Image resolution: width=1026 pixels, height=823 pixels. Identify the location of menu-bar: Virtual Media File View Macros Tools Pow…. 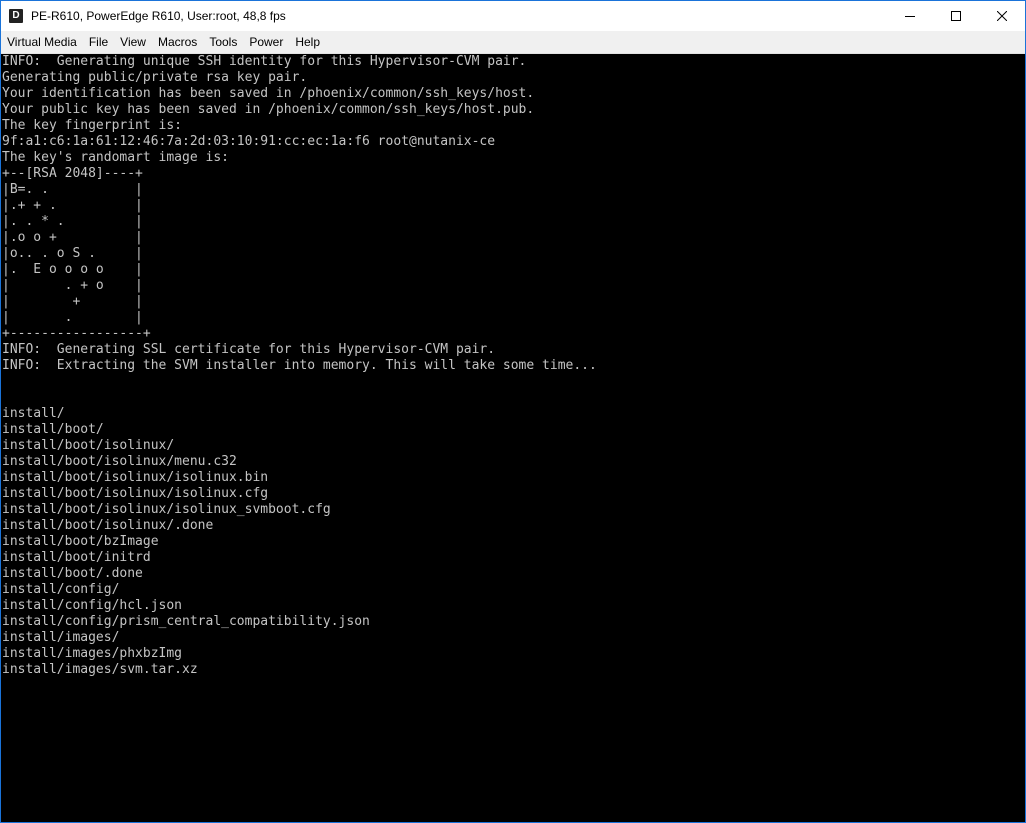
(513, 42).